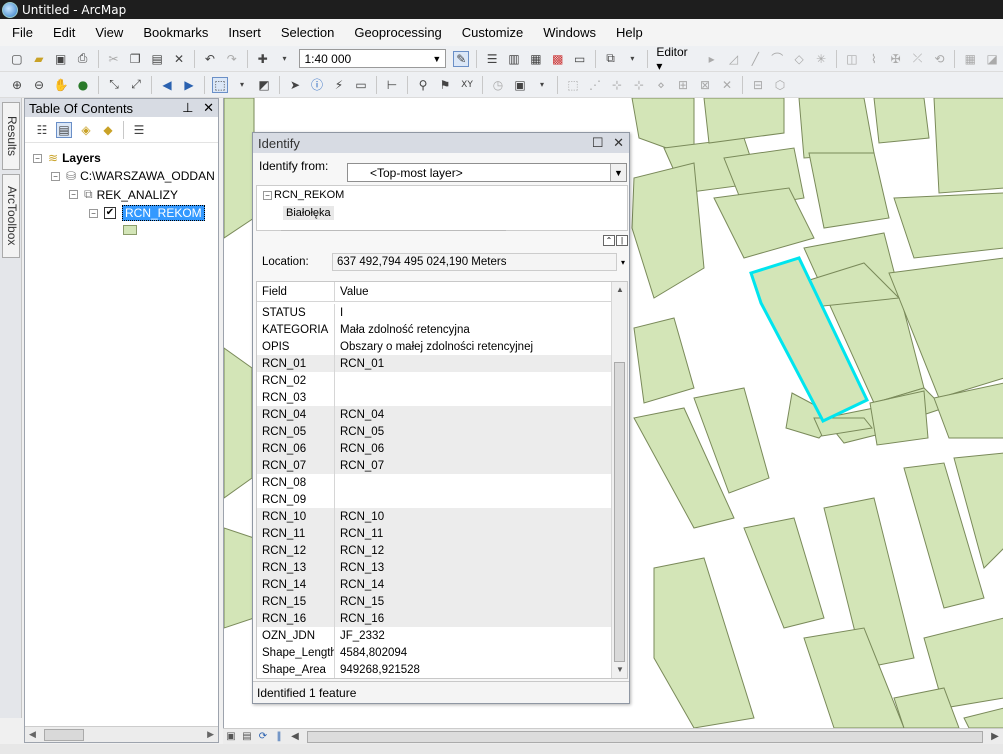  What do you see at coordinates (83, 85) in the screenshot?
I see `full-extent-icon: ●` at bounding box center [83, 85].